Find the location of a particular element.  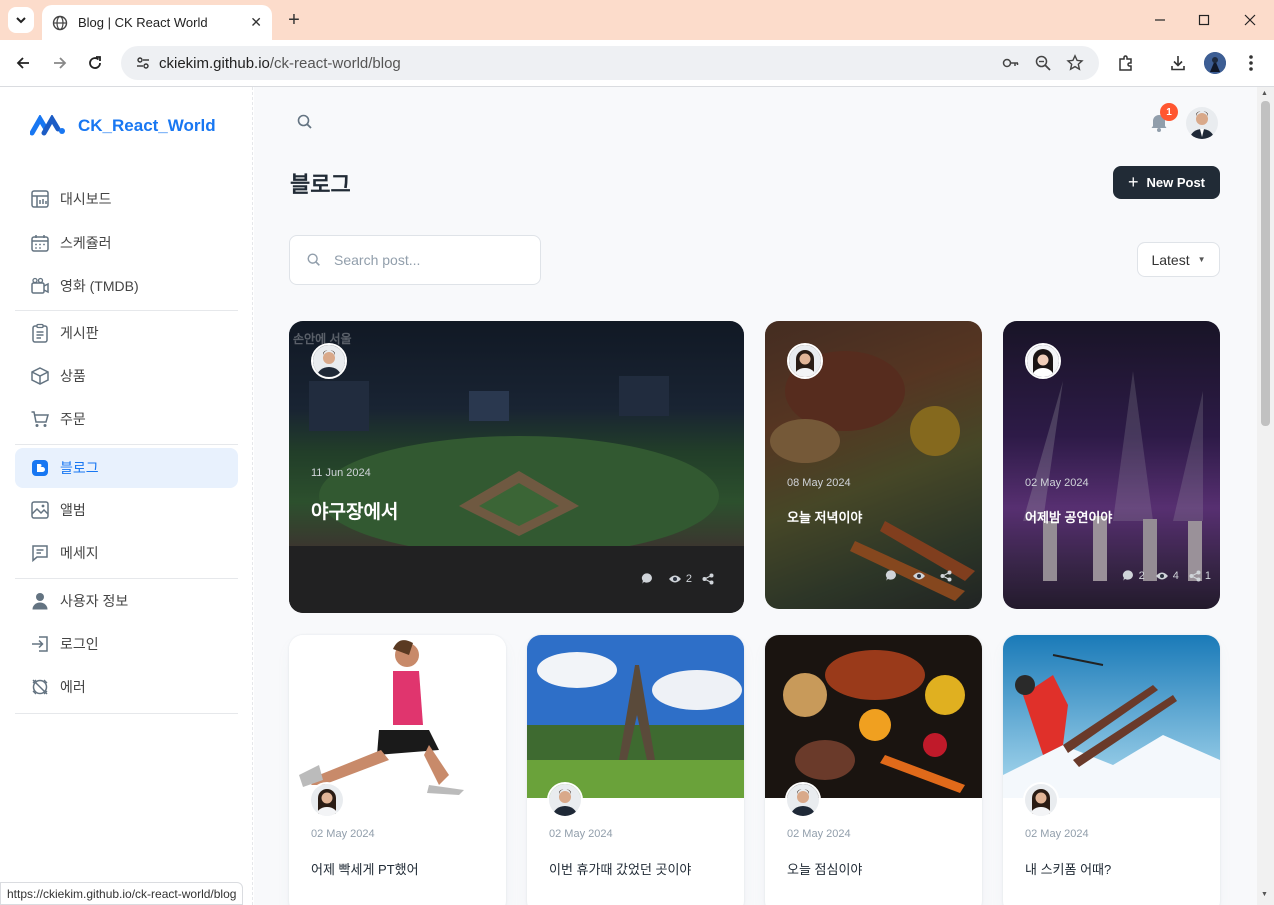

box-icon is located at coordinates (40, 376).